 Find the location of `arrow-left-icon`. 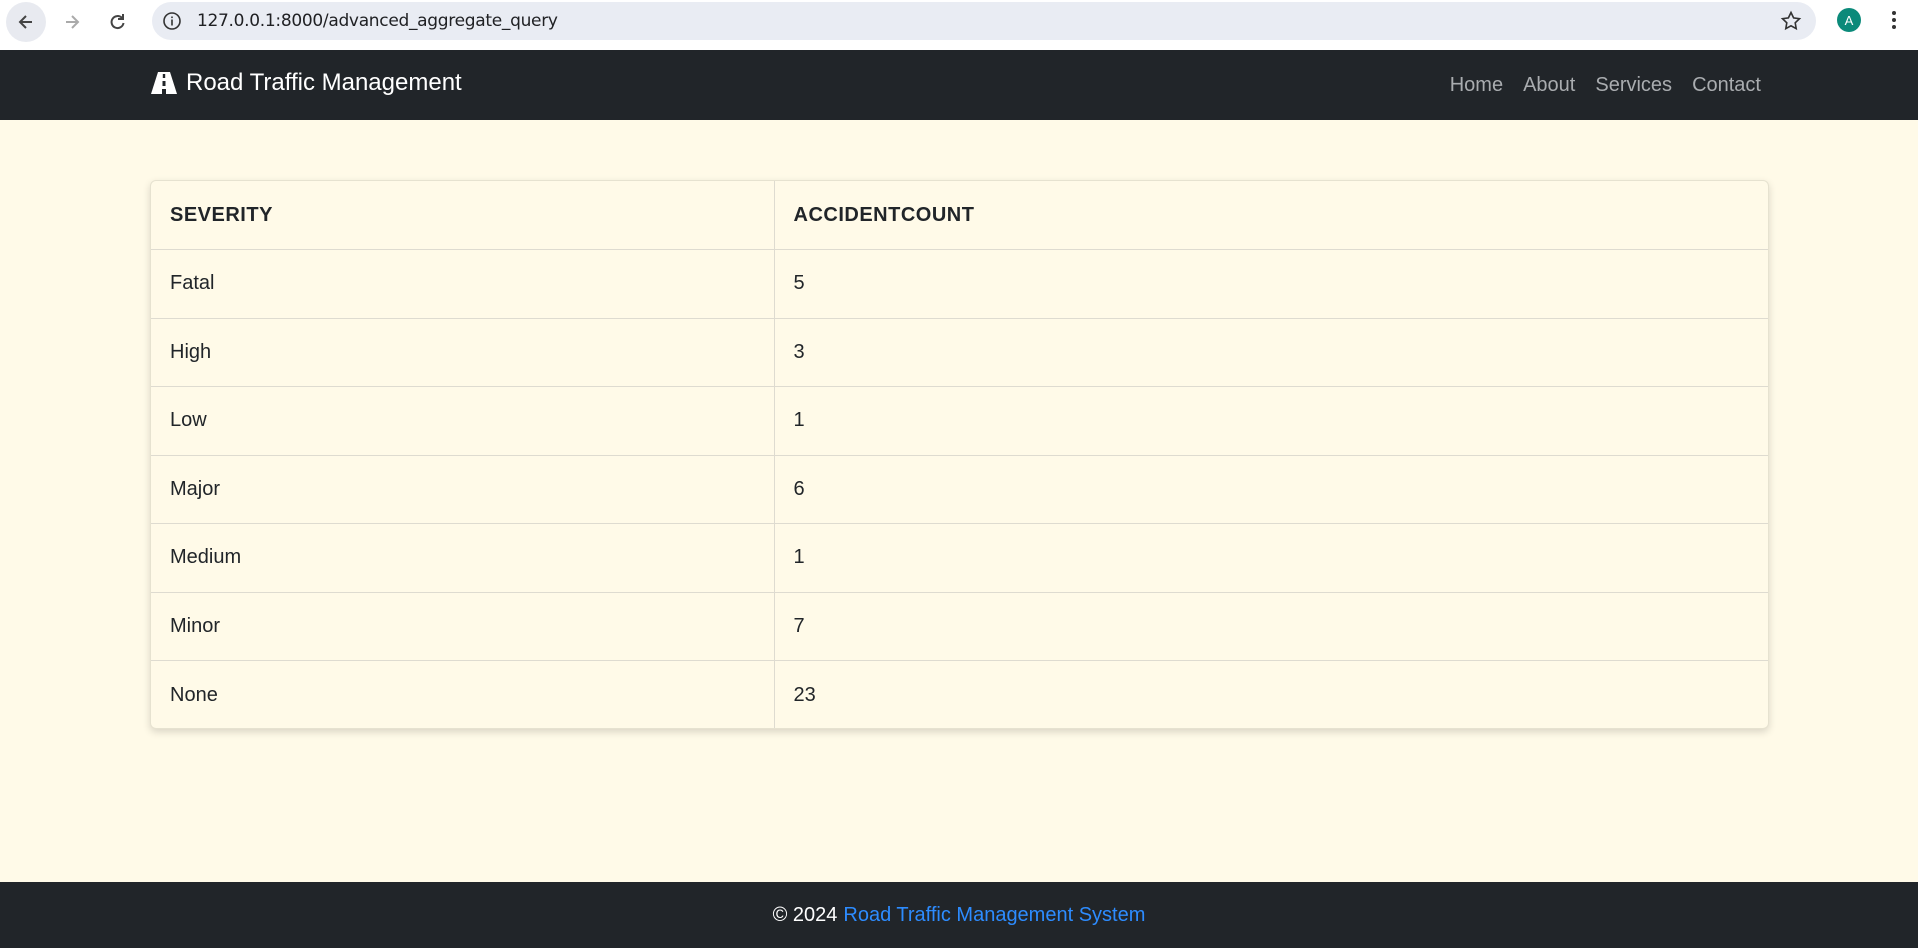

arrow-left-icon is located at coordinates (25, 22).